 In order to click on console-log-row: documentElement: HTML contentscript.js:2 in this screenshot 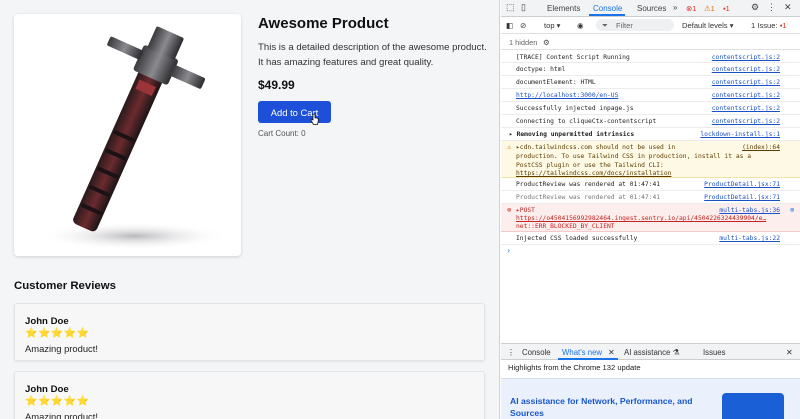, I will do `click(650, 82)`.